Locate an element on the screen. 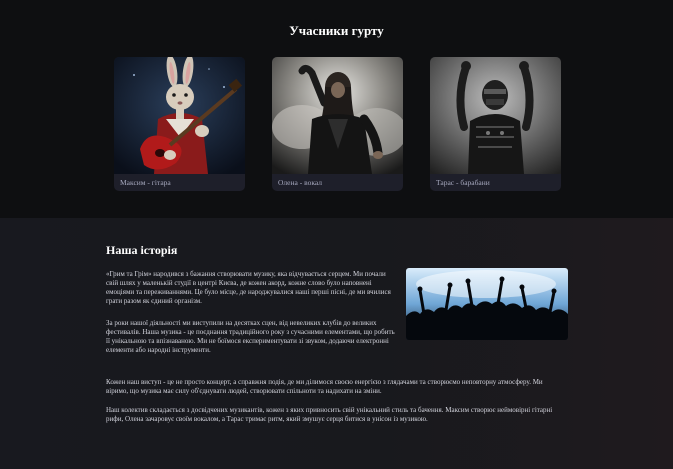  concert-crowd-photo is located at coordinates (487, 304).